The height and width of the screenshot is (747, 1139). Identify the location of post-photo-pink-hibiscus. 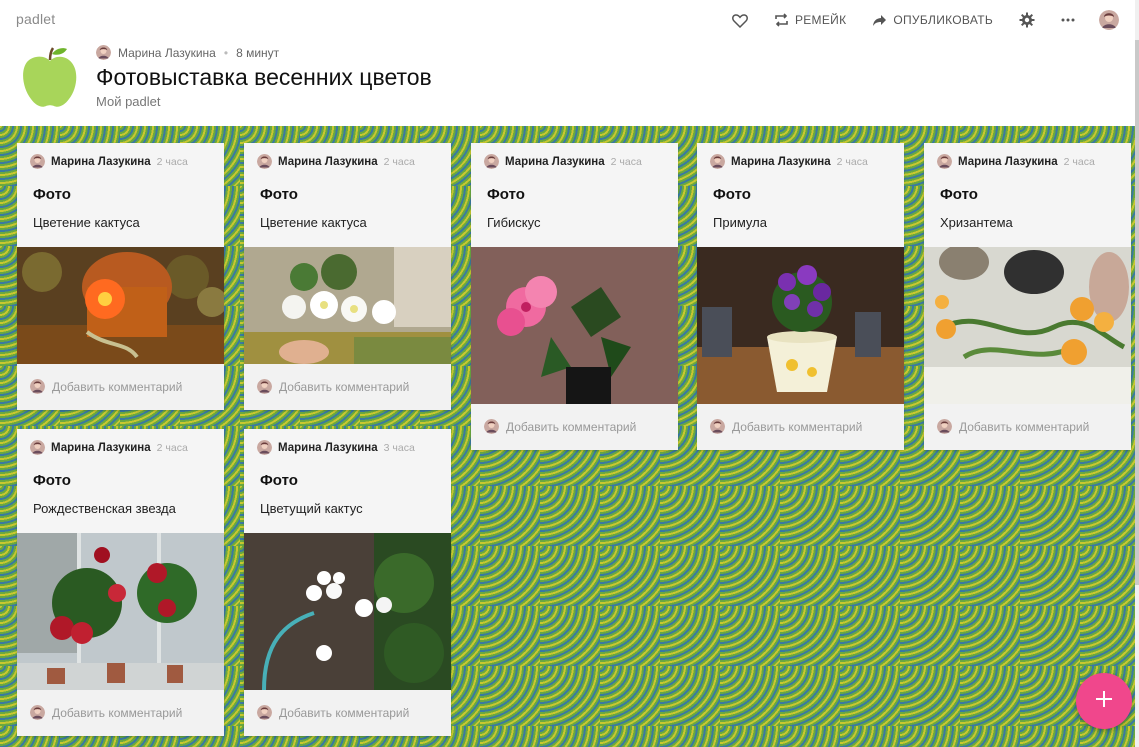
(574, 325).